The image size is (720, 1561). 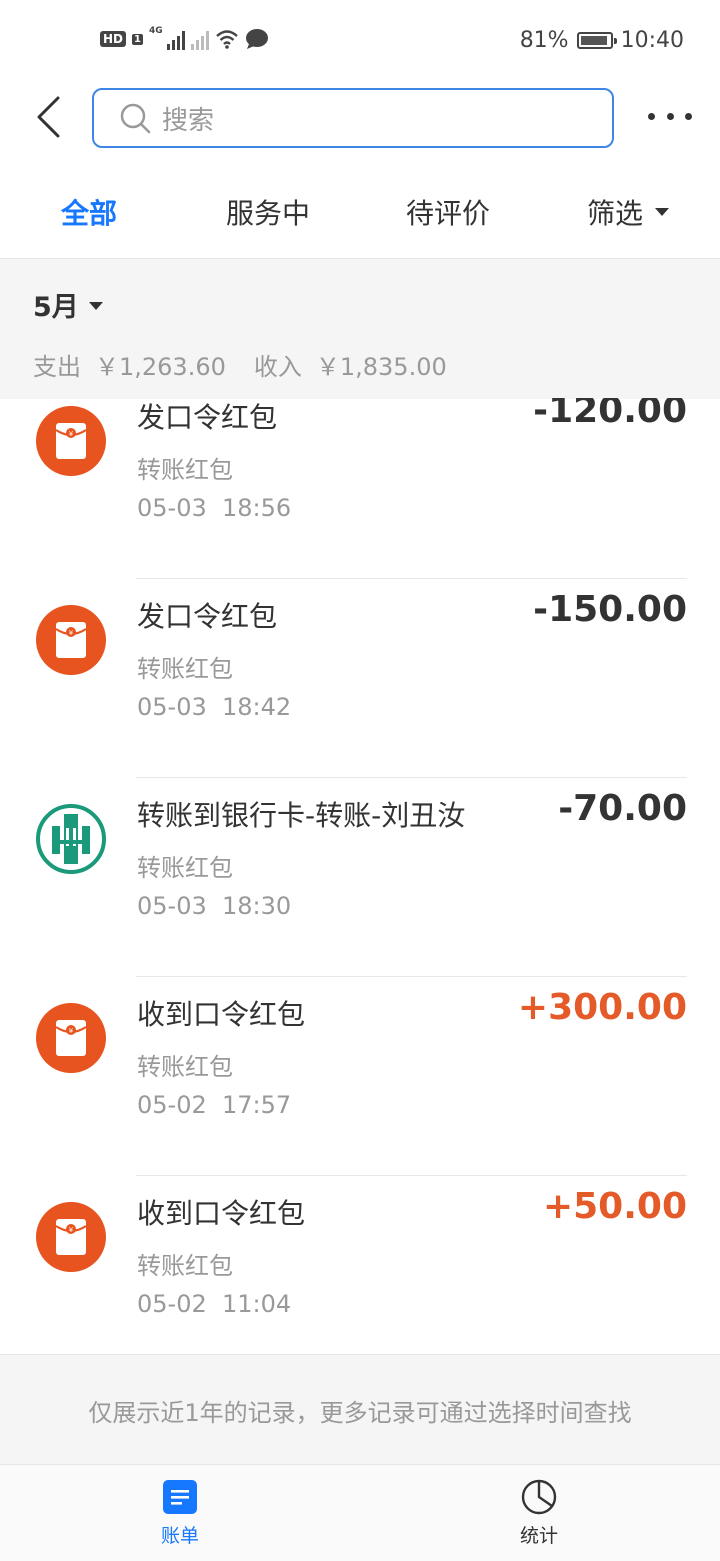 What do you see at coordinates (50, 117) in the screenshot?
I see `back-icon` at bounding box center [50, 117].